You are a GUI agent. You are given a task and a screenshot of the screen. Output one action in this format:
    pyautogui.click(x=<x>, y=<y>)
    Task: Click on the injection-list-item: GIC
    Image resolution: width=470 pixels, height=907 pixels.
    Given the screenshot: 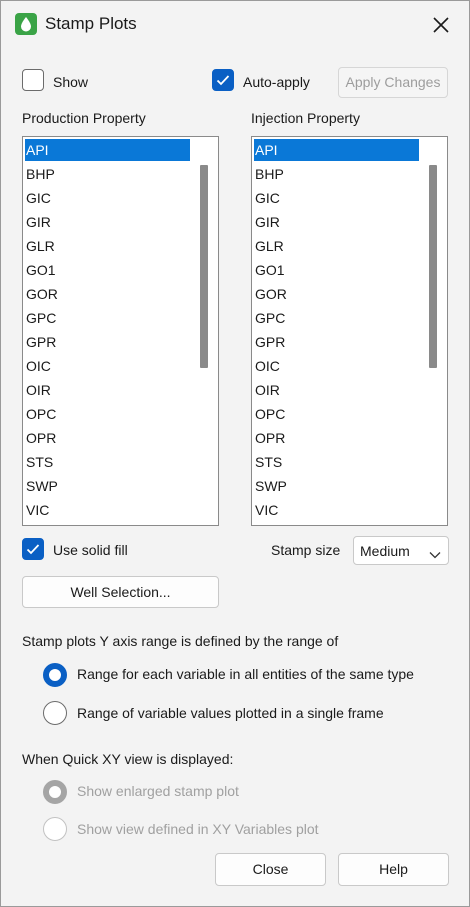 What is the action you would take?
    pyautogui.click(x=336, y=198)
    